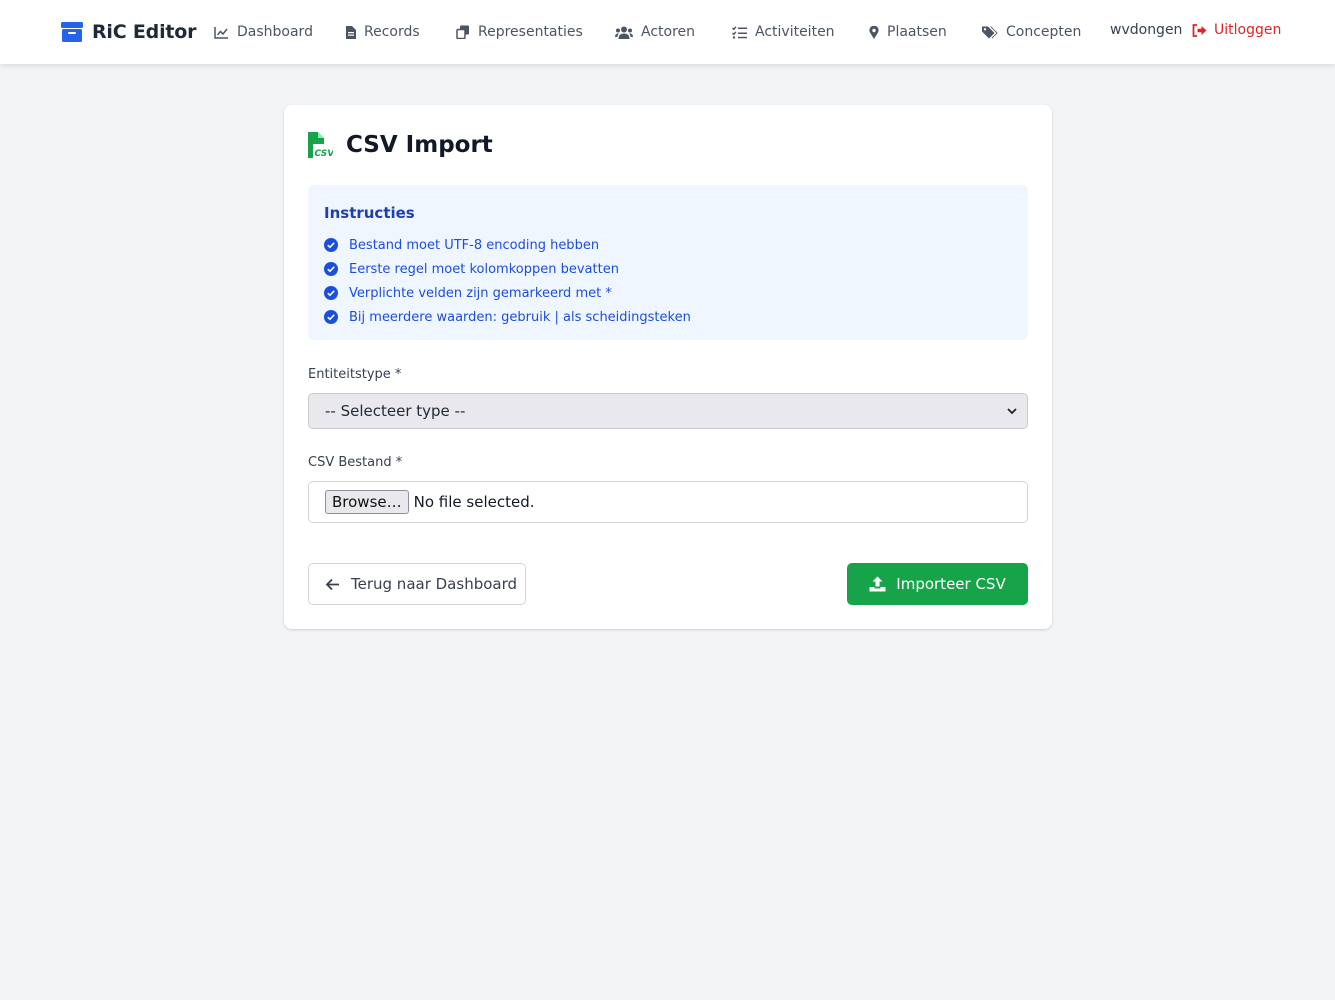  Describe the element at coordinates (877, 584) in the screenshot. I see `upload-icon` at that location.